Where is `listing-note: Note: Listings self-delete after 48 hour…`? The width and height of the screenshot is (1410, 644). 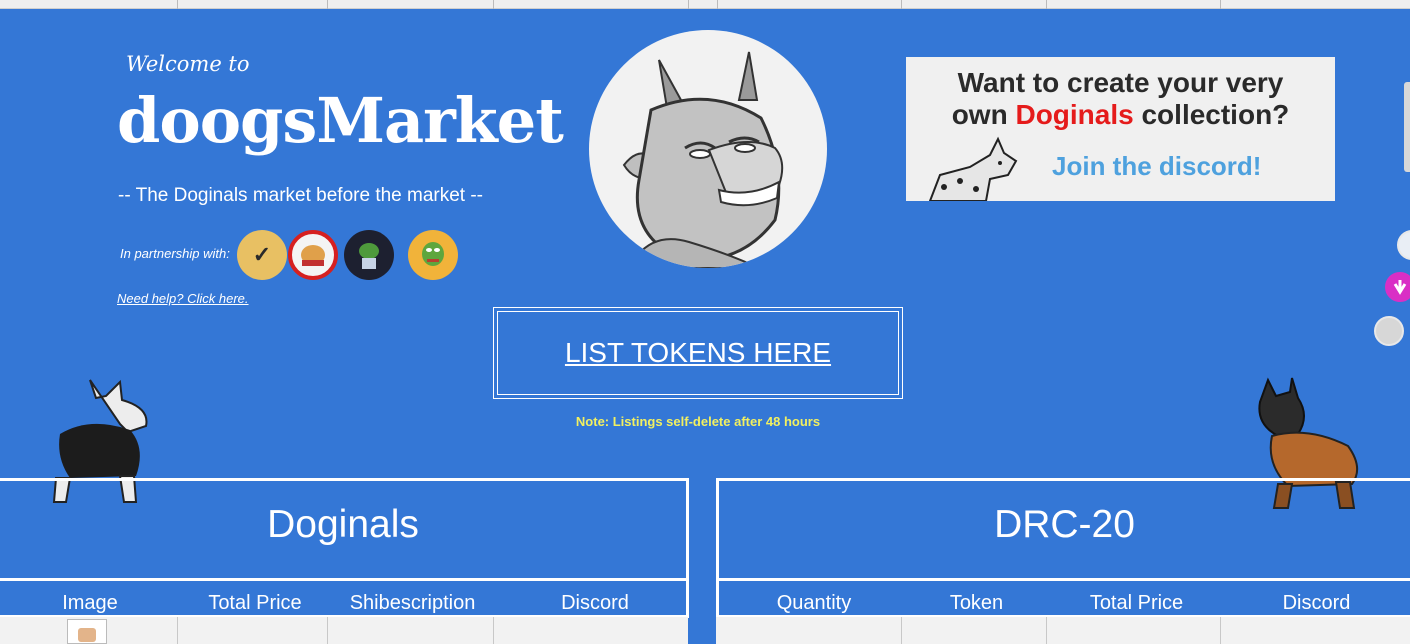
listing-note: Note: Listings self-delete after 48 hour… is located at coordinates (698, 421).